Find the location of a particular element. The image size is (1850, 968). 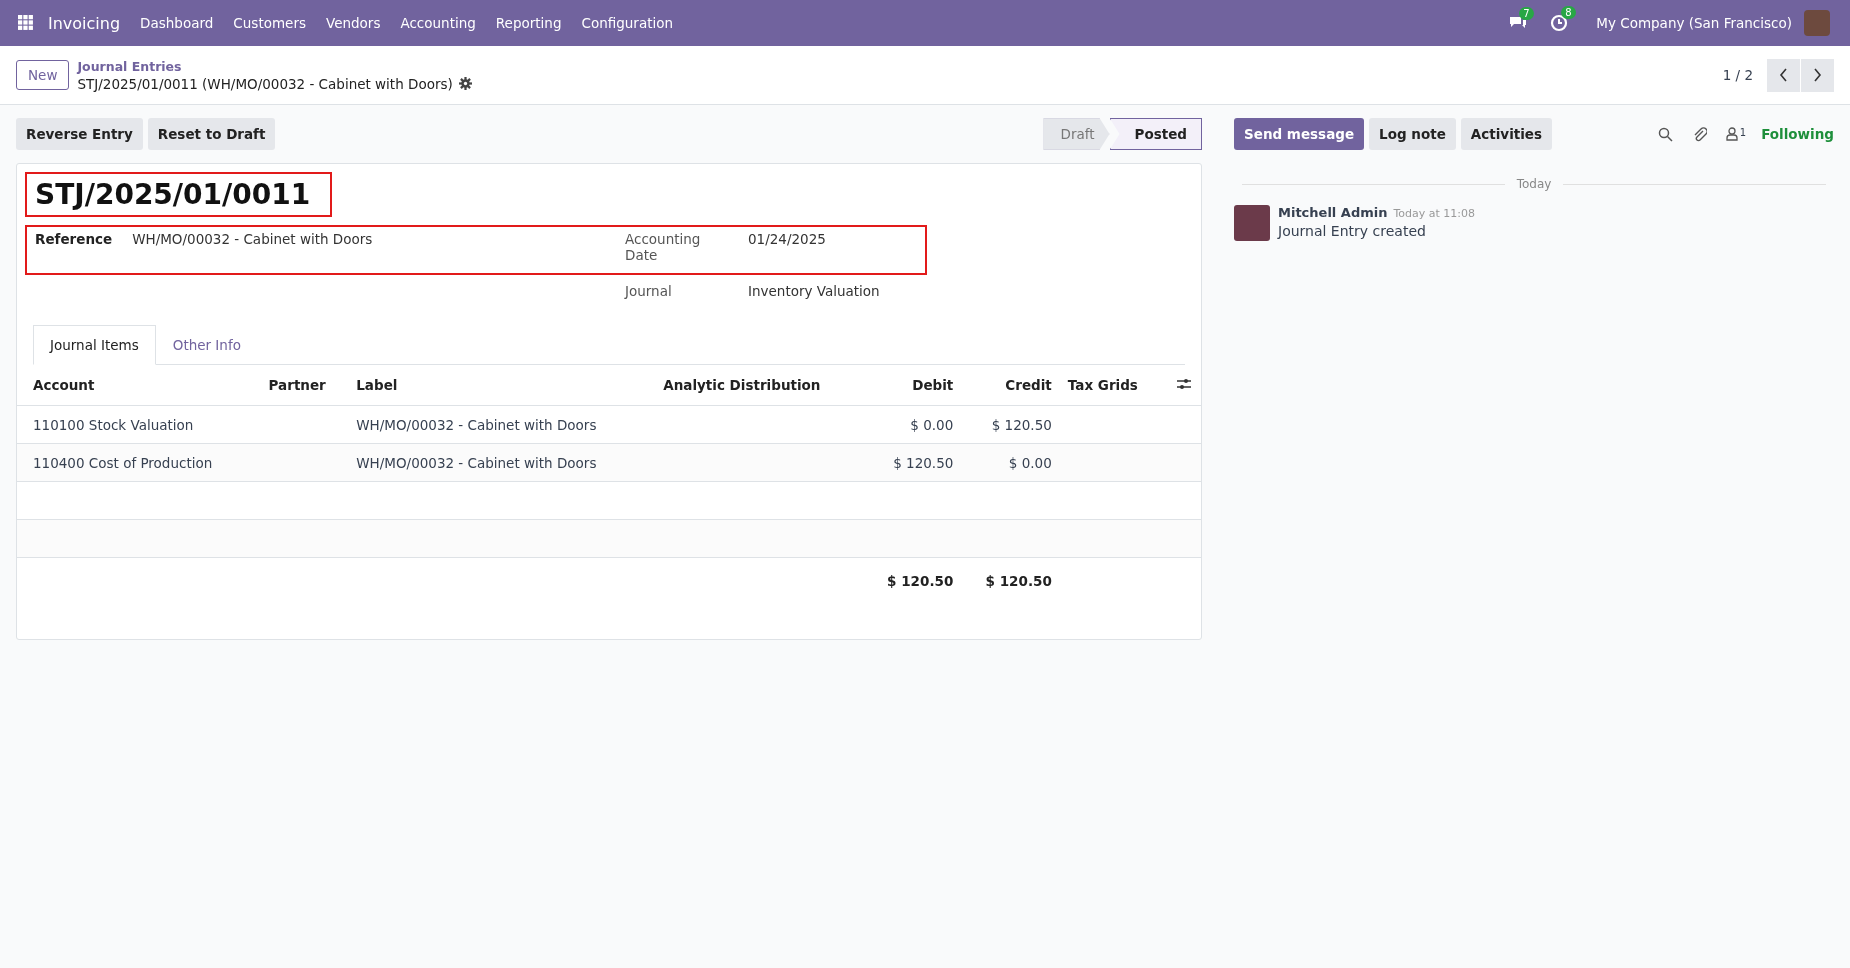

chatter-button: Log note is located at coordinates (1412, 134).